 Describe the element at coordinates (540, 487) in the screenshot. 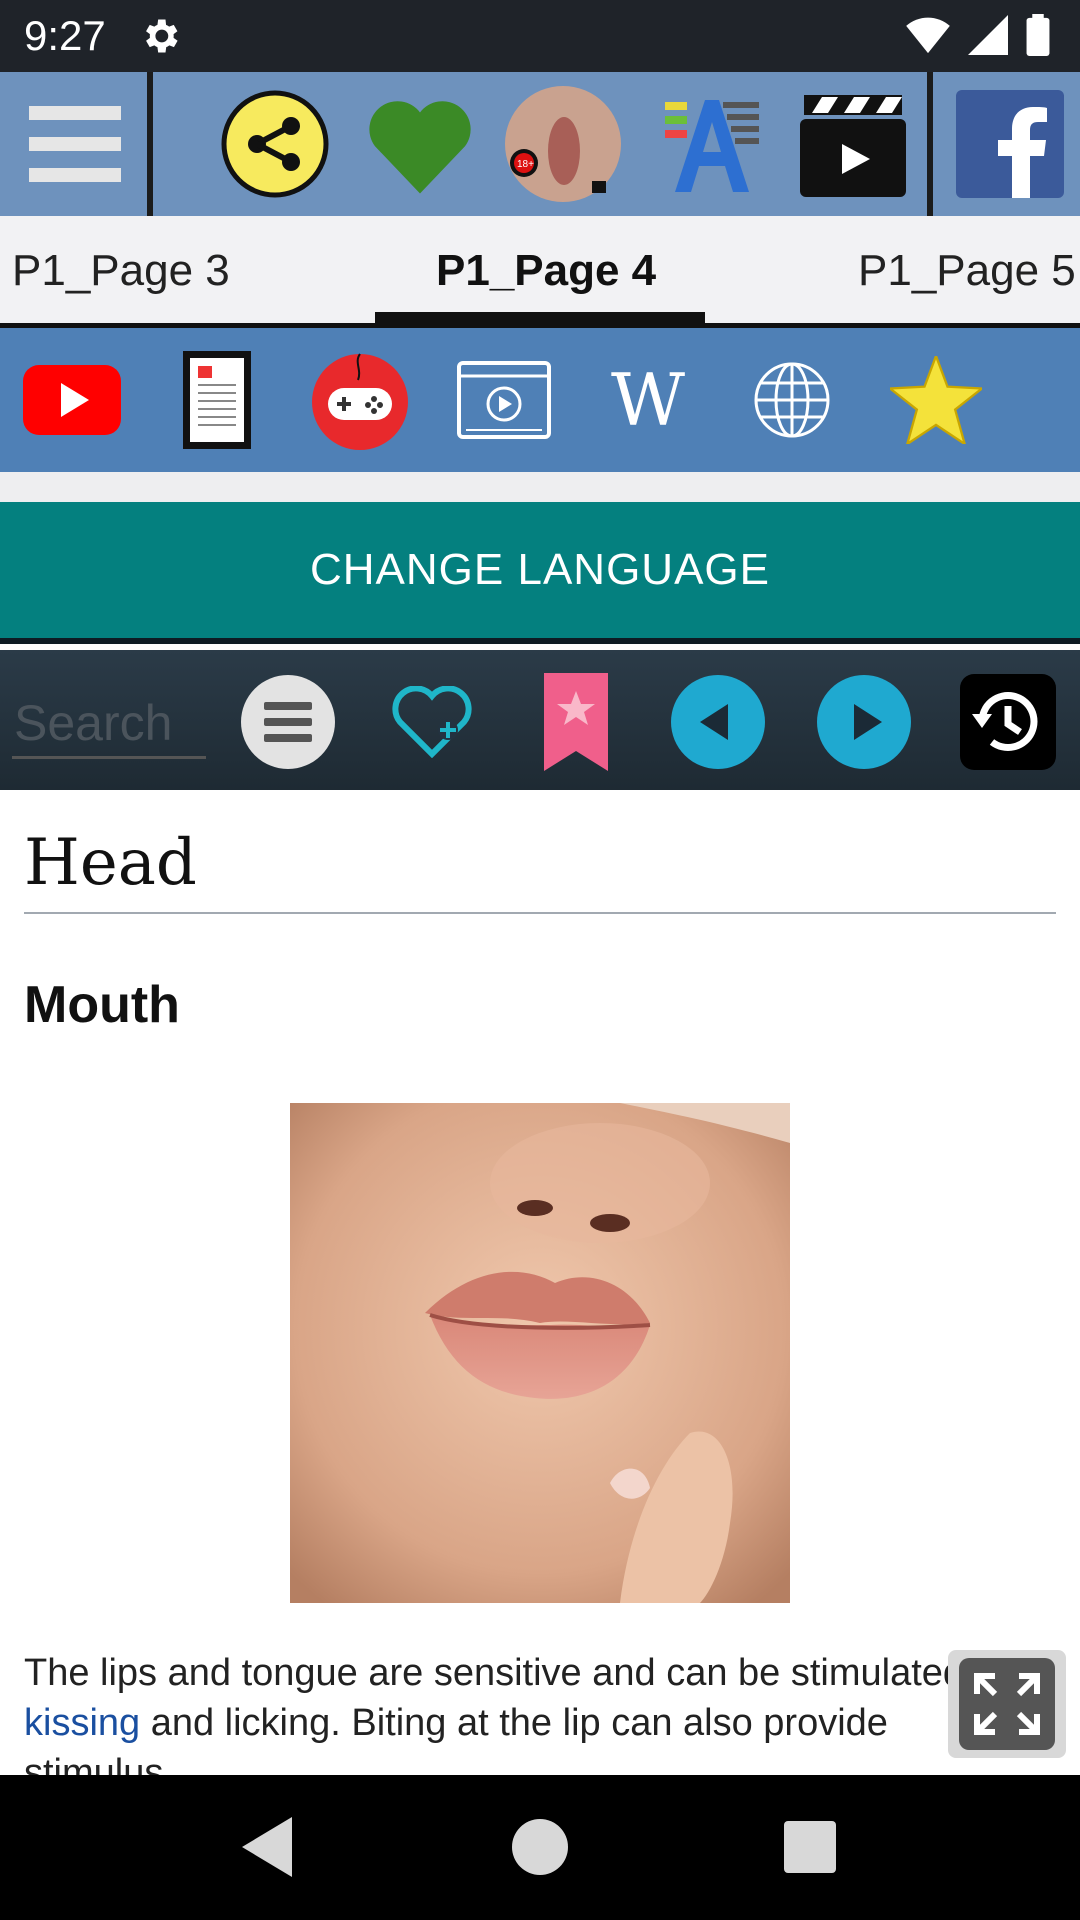

I see `spacer` at that location.